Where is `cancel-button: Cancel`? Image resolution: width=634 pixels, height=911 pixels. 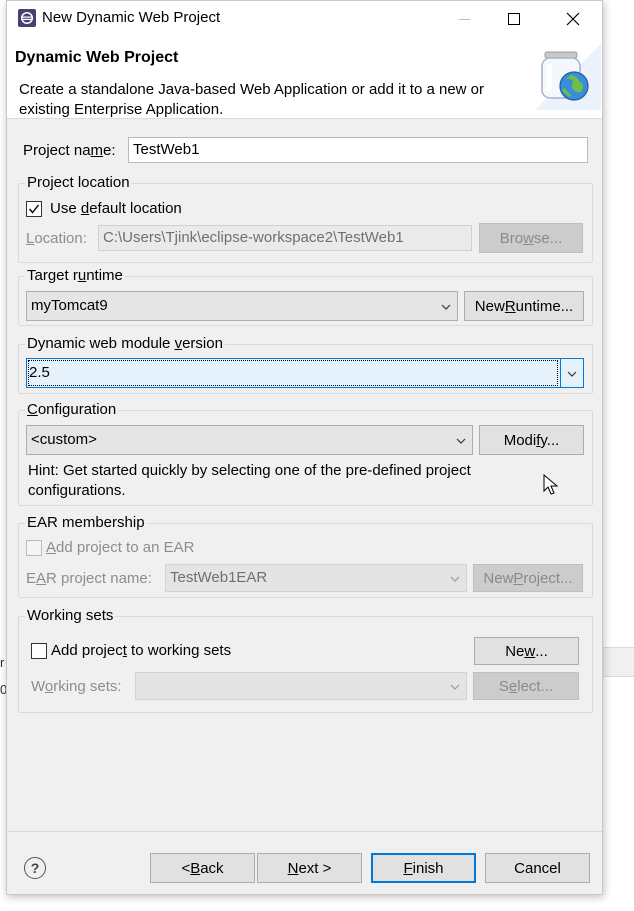 cancel-button: Cancel is located at coordinates (537, 868).